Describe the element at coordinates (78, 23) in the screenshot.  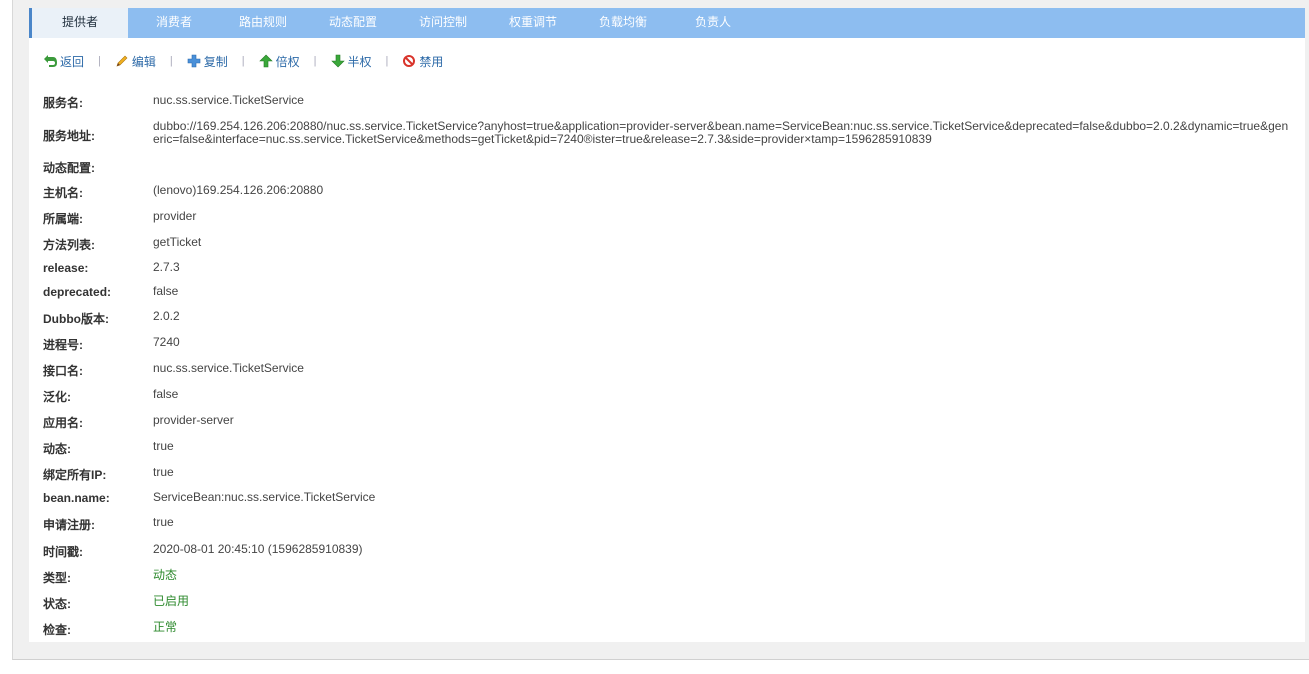
I see `tab-providers: 提供者` at that location.